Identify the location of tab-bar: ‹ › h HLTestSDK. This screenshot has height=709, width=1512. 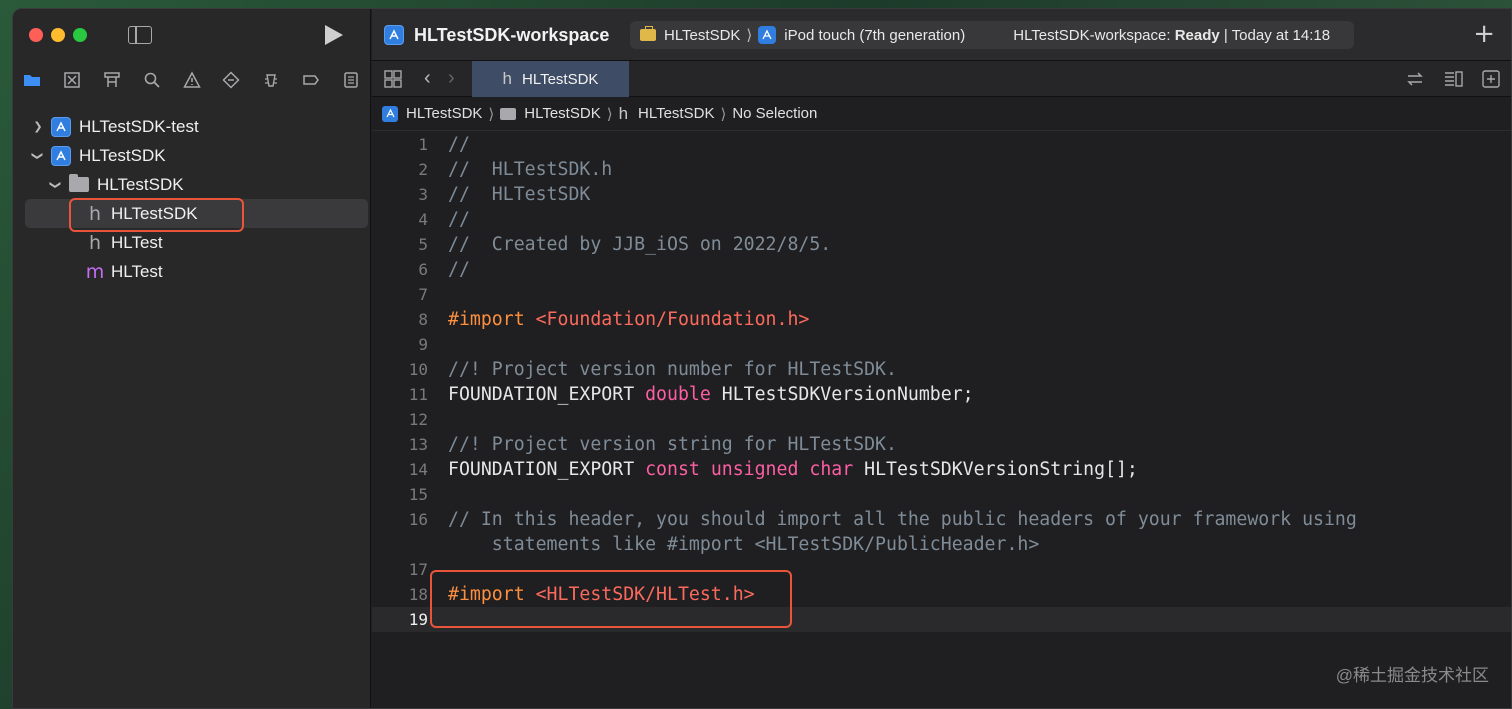
(941, 79).